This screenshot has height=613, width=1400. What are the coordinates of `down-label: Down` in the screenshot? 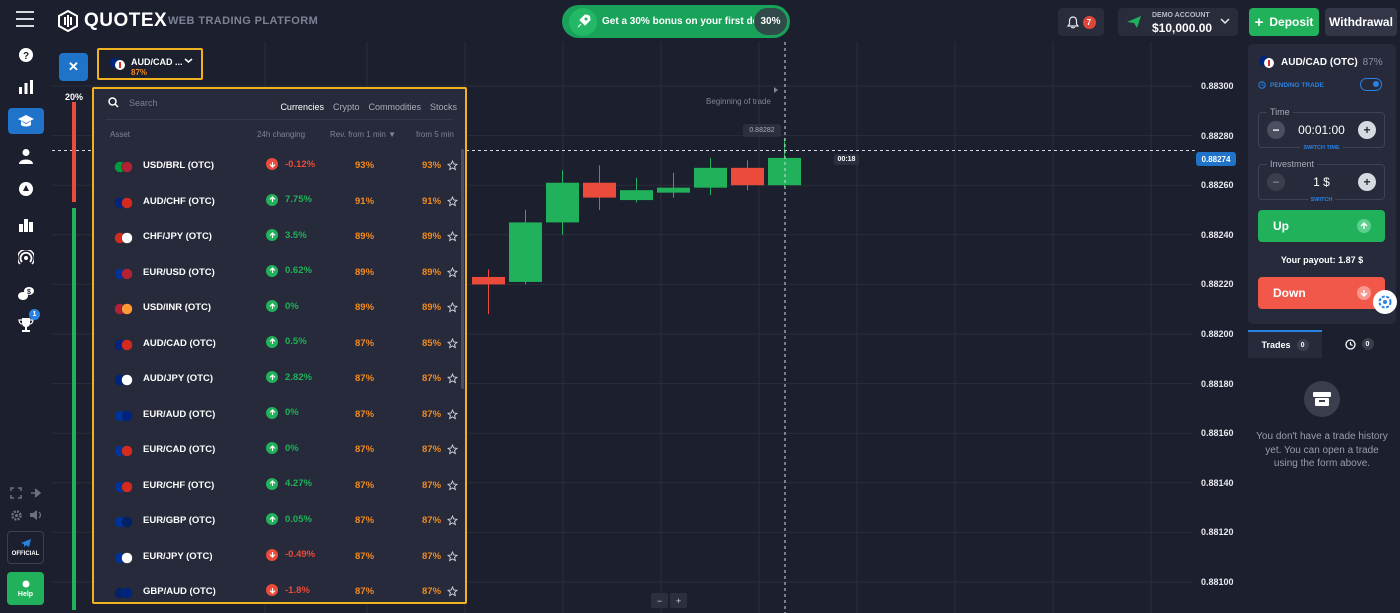 It's located at (1289, 293).